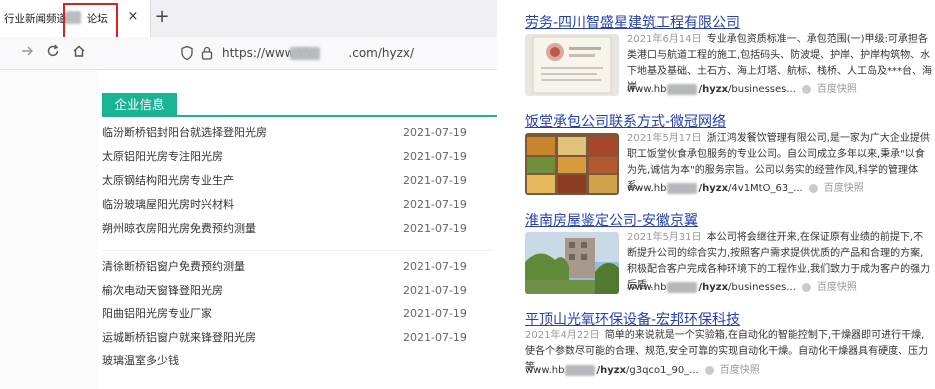  I want to click on news-title: 榆次电动天窗锋登阳光房, so click(162, 291).